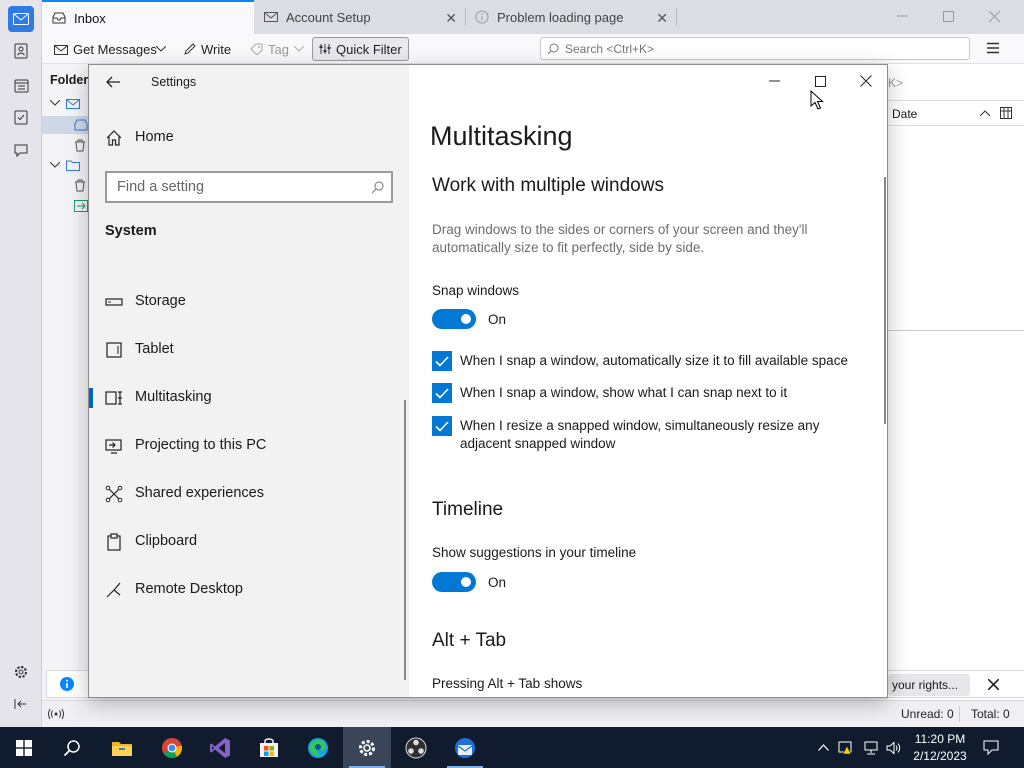  What do you see at coordinates (161, 49) in the screenshot?
I see `get-messages-dropdown` at bounding box center [161, 49].